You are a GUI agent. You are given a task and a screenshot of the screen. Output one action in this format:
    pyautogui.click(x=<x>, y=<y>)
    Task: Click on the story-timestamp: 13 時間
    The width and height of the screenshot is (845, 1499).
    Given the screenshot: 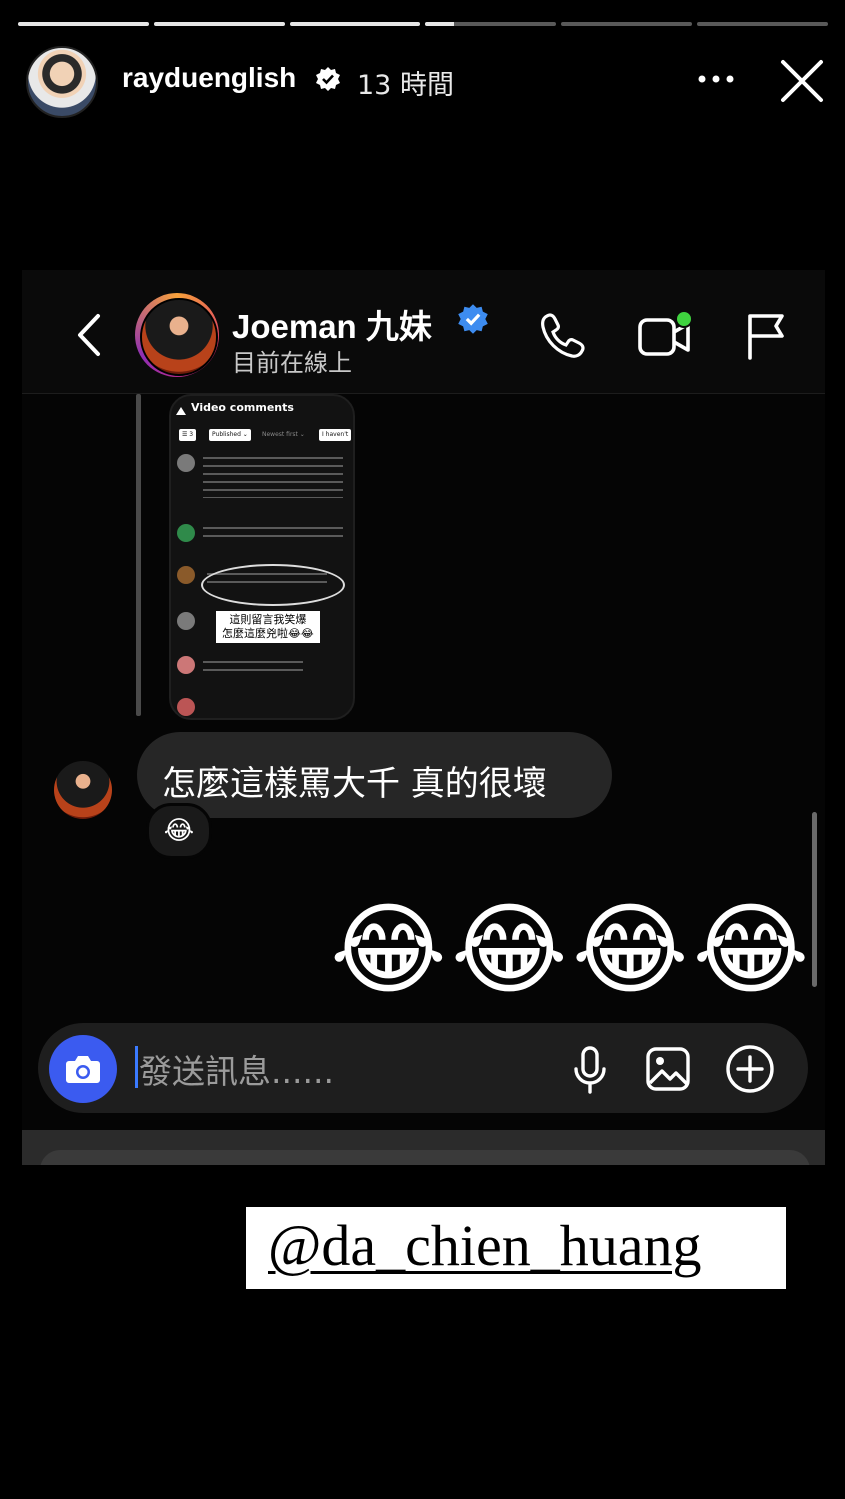 What is the action you would take?
    pyautogui.click(x=405, y=85)
    